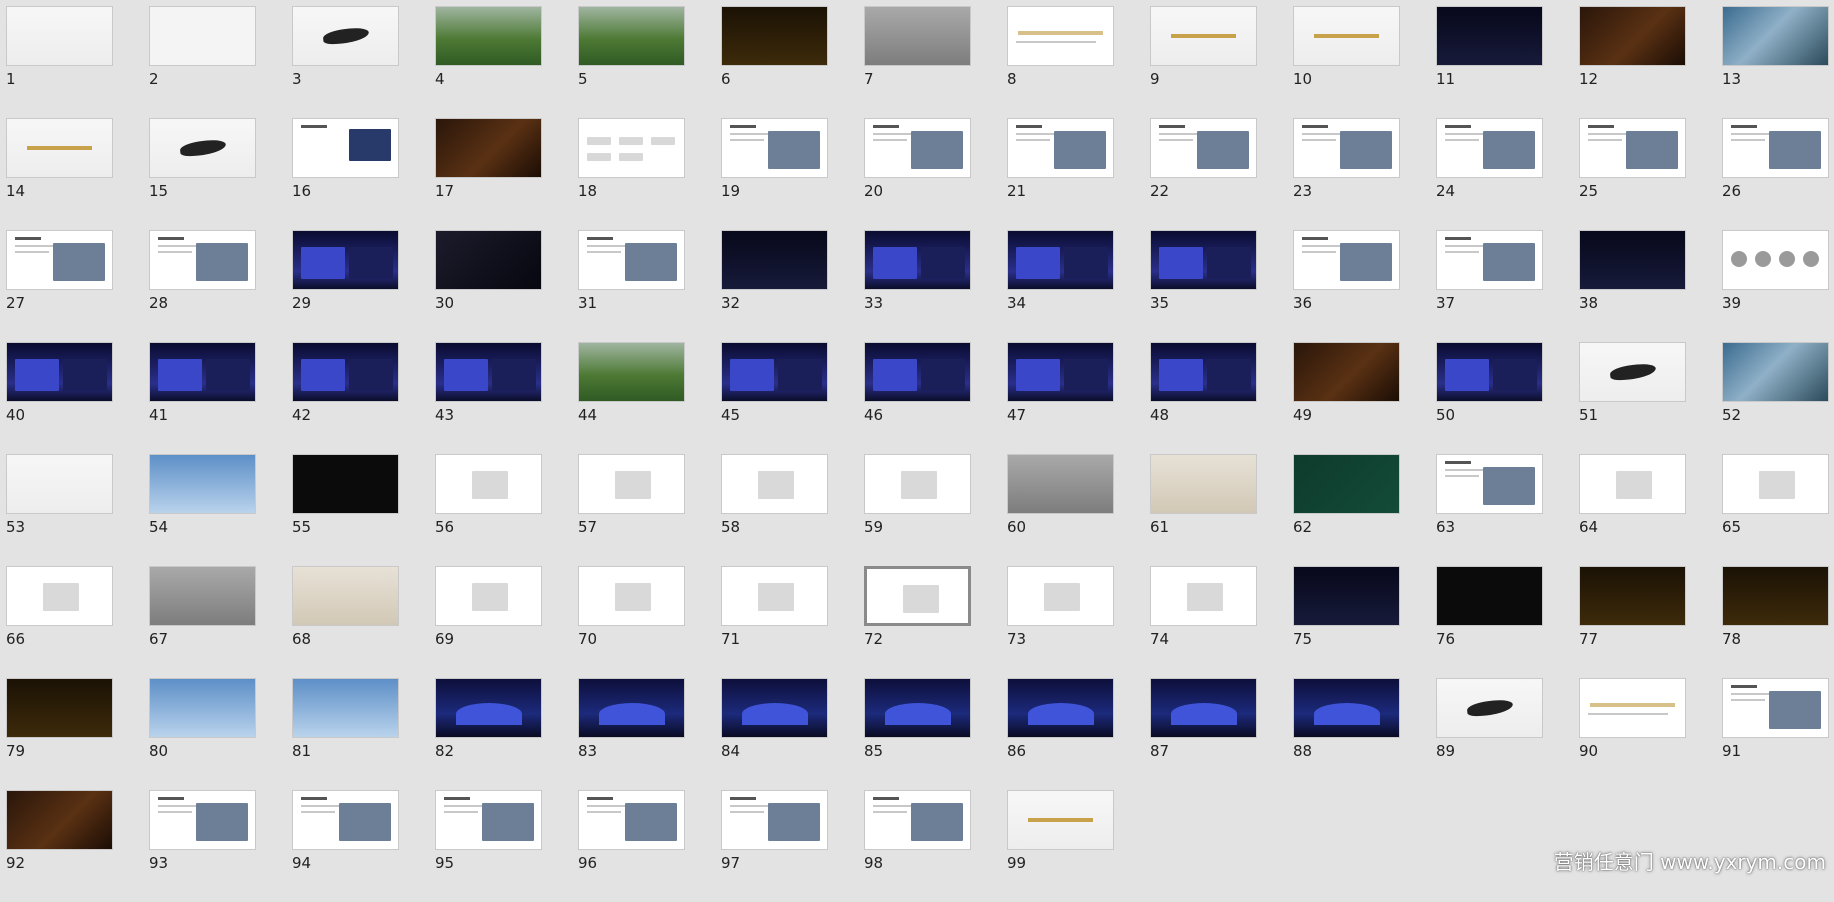 The image size is (1834, 902). Describe the element at coordinates (874, 191) in the screenshot. I see `slide-number: 20` at that location.